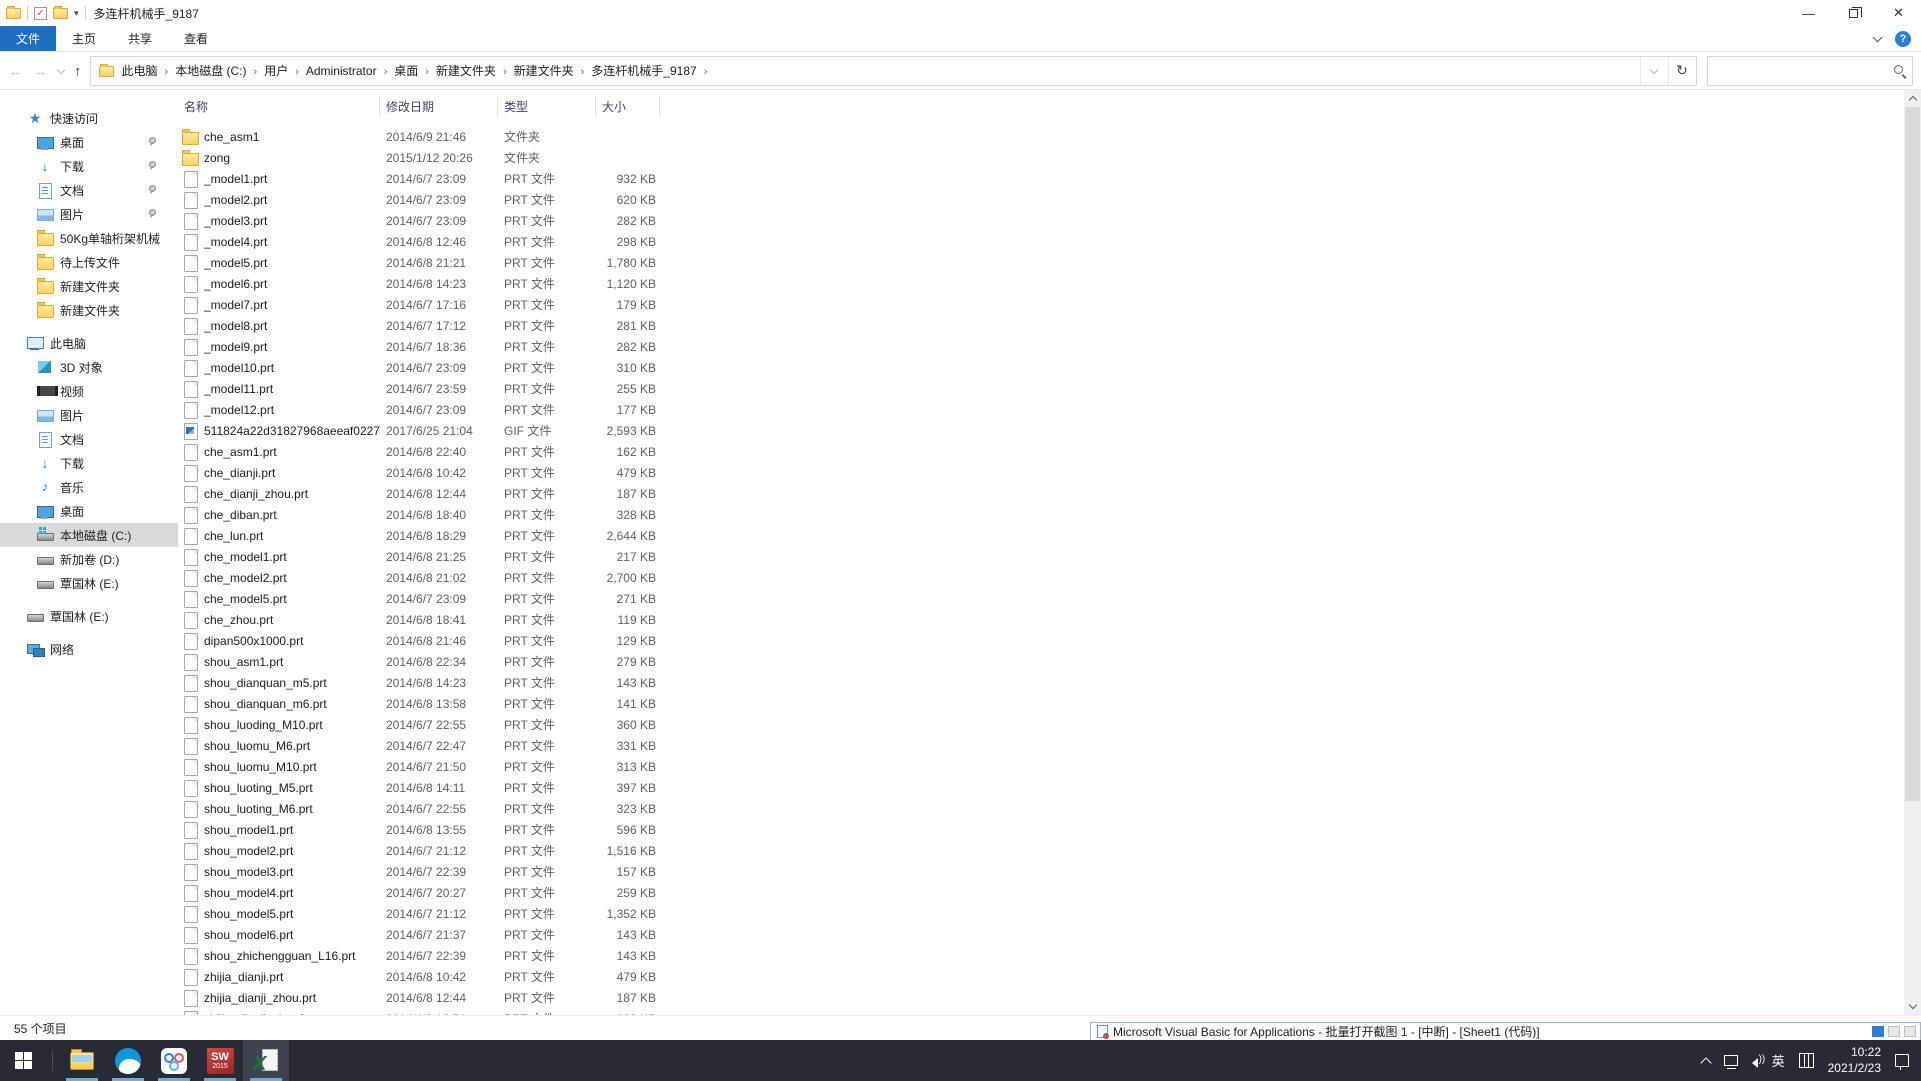  I want to click on file-row: _model5.prt 2014/6/8 21:21 PRT 文件 1,780 KB, so click(1041, 262).